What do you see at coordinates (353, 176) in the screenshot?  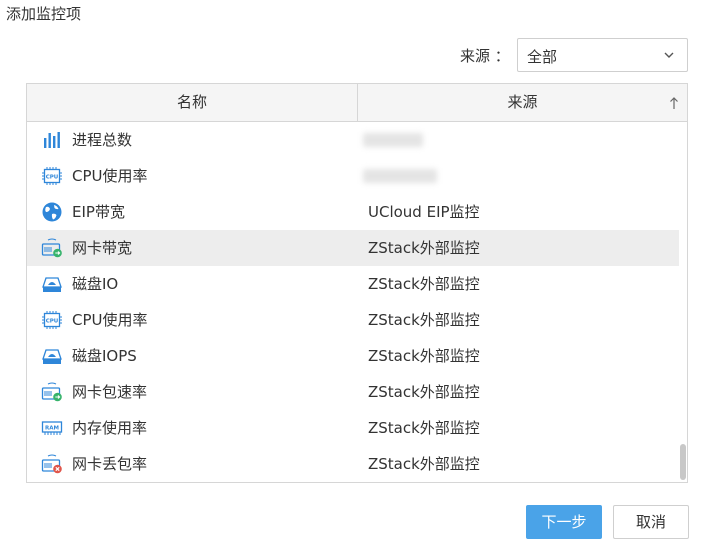 I see `table-row: CPU CPU使用率` at bounding box center [353, 176].